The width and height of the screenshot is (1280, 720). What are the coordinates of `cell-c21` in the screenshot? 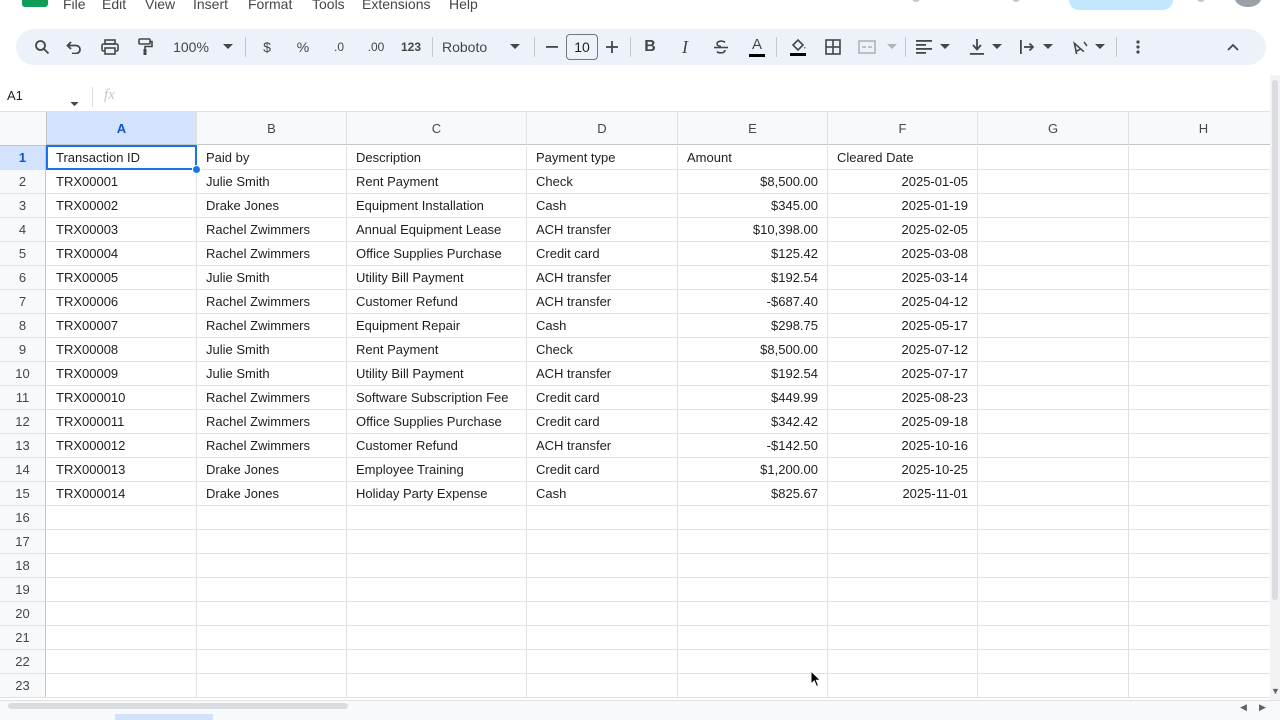 It's located at (437, 638).